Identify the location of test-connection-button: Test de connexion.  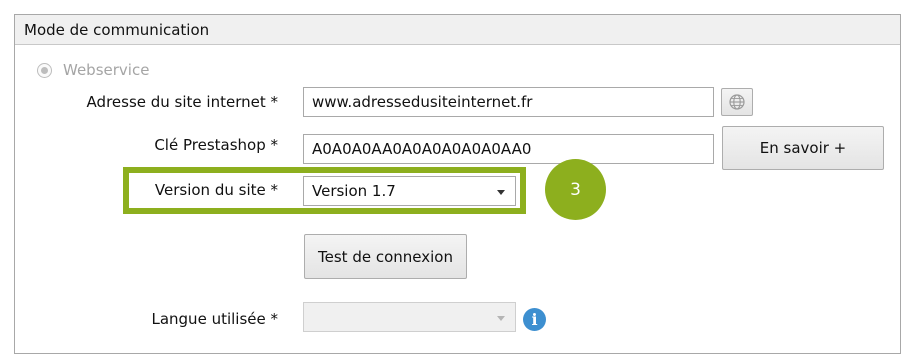
(385, 256).